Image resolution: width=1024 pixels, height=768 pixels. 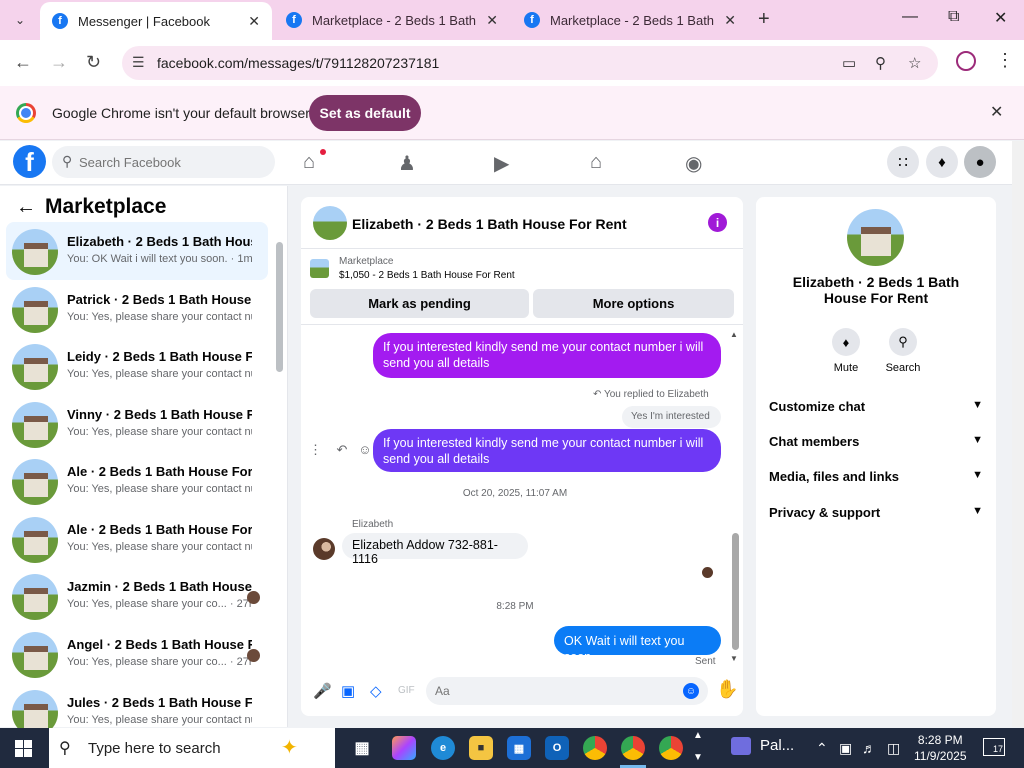 What do you see at coordinates (717, 222) in the screenshot?
I see `info-icon: i` at bounding box center [717, 222].